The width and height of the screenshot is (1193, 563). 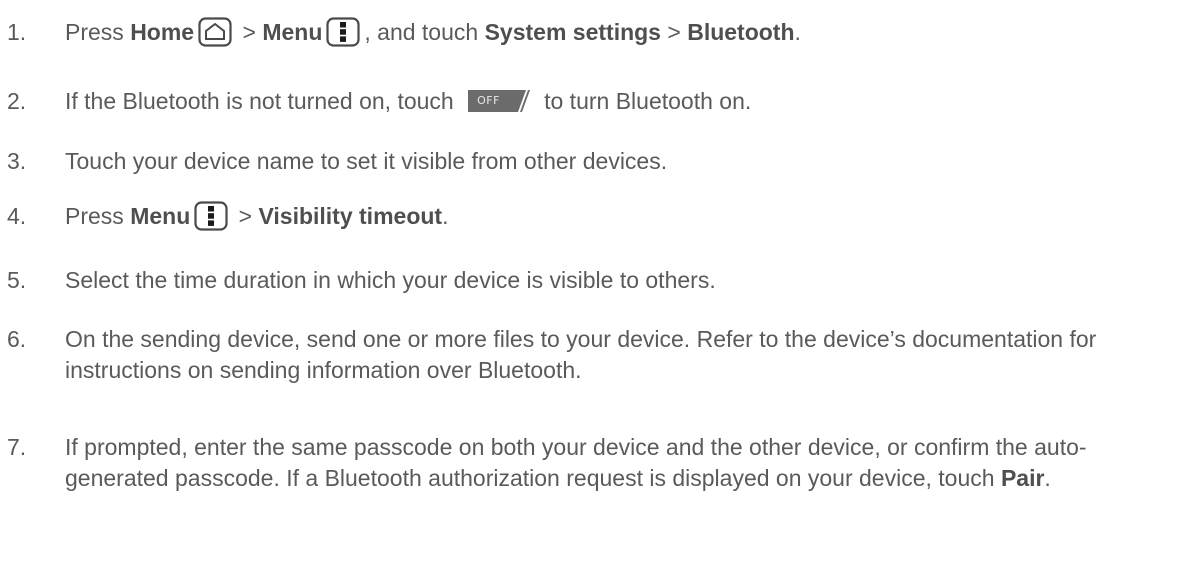 I want to click on pair-label: Pair, so click(x=1022, y=478).